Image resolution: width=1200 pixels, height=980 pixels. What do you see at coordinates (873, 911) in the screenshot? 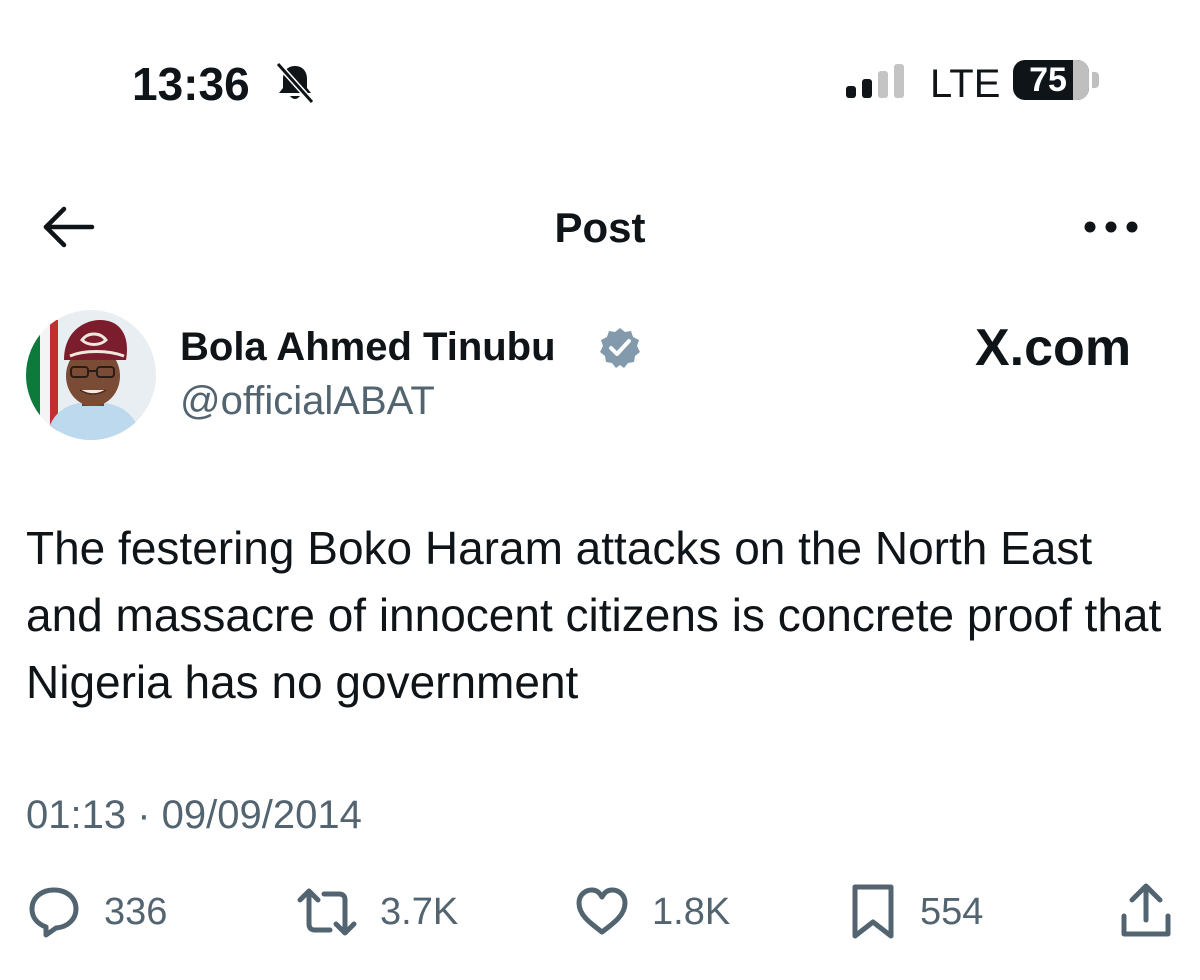
I see `bookmark-icon` at bounding box center [873, 911].